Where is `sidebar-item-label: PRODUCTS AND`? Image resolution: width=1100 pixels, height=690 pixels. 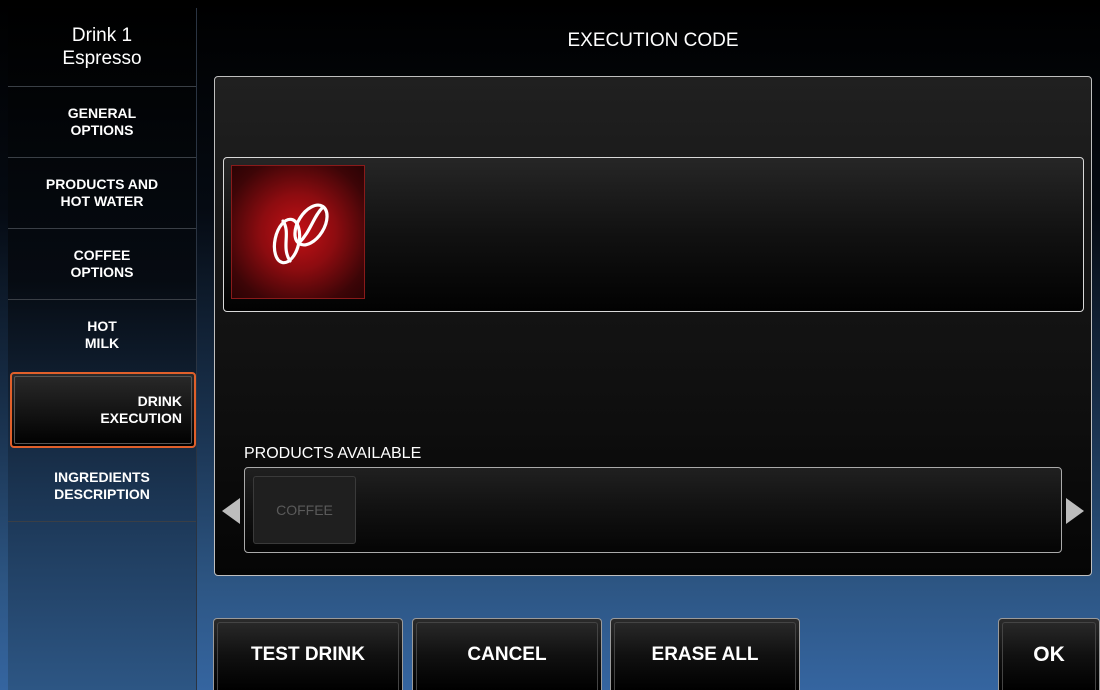 sidebar-item-label: PRODUCTS AND is located at coordinates (102, 183).